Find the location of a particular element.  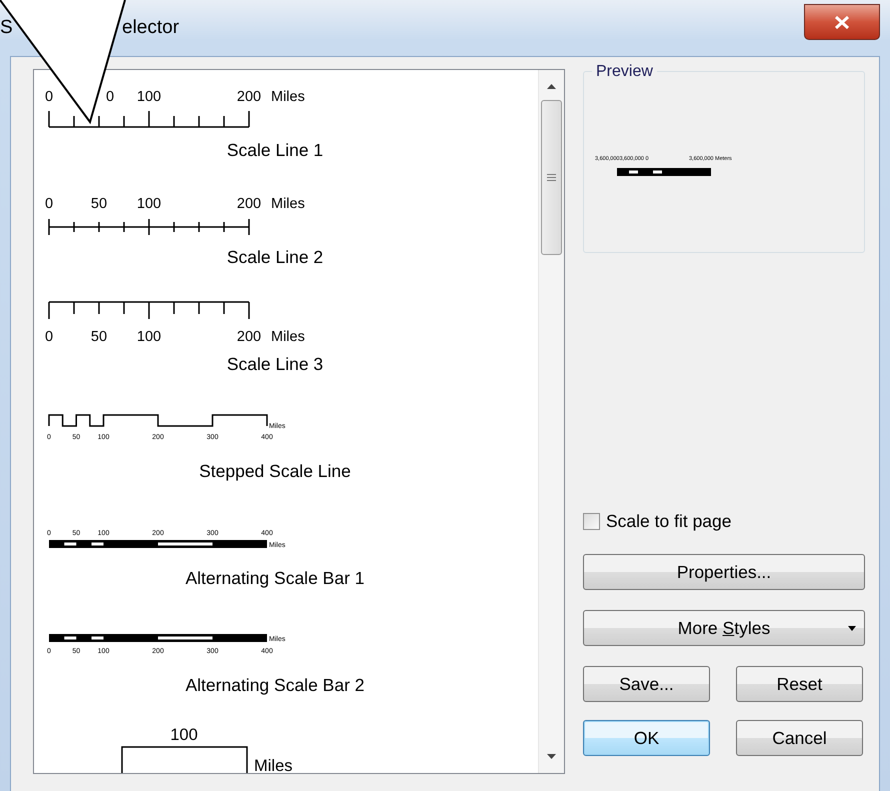

style-name: Alternating Scale Bar 2 is located at coordinates (275, 685).